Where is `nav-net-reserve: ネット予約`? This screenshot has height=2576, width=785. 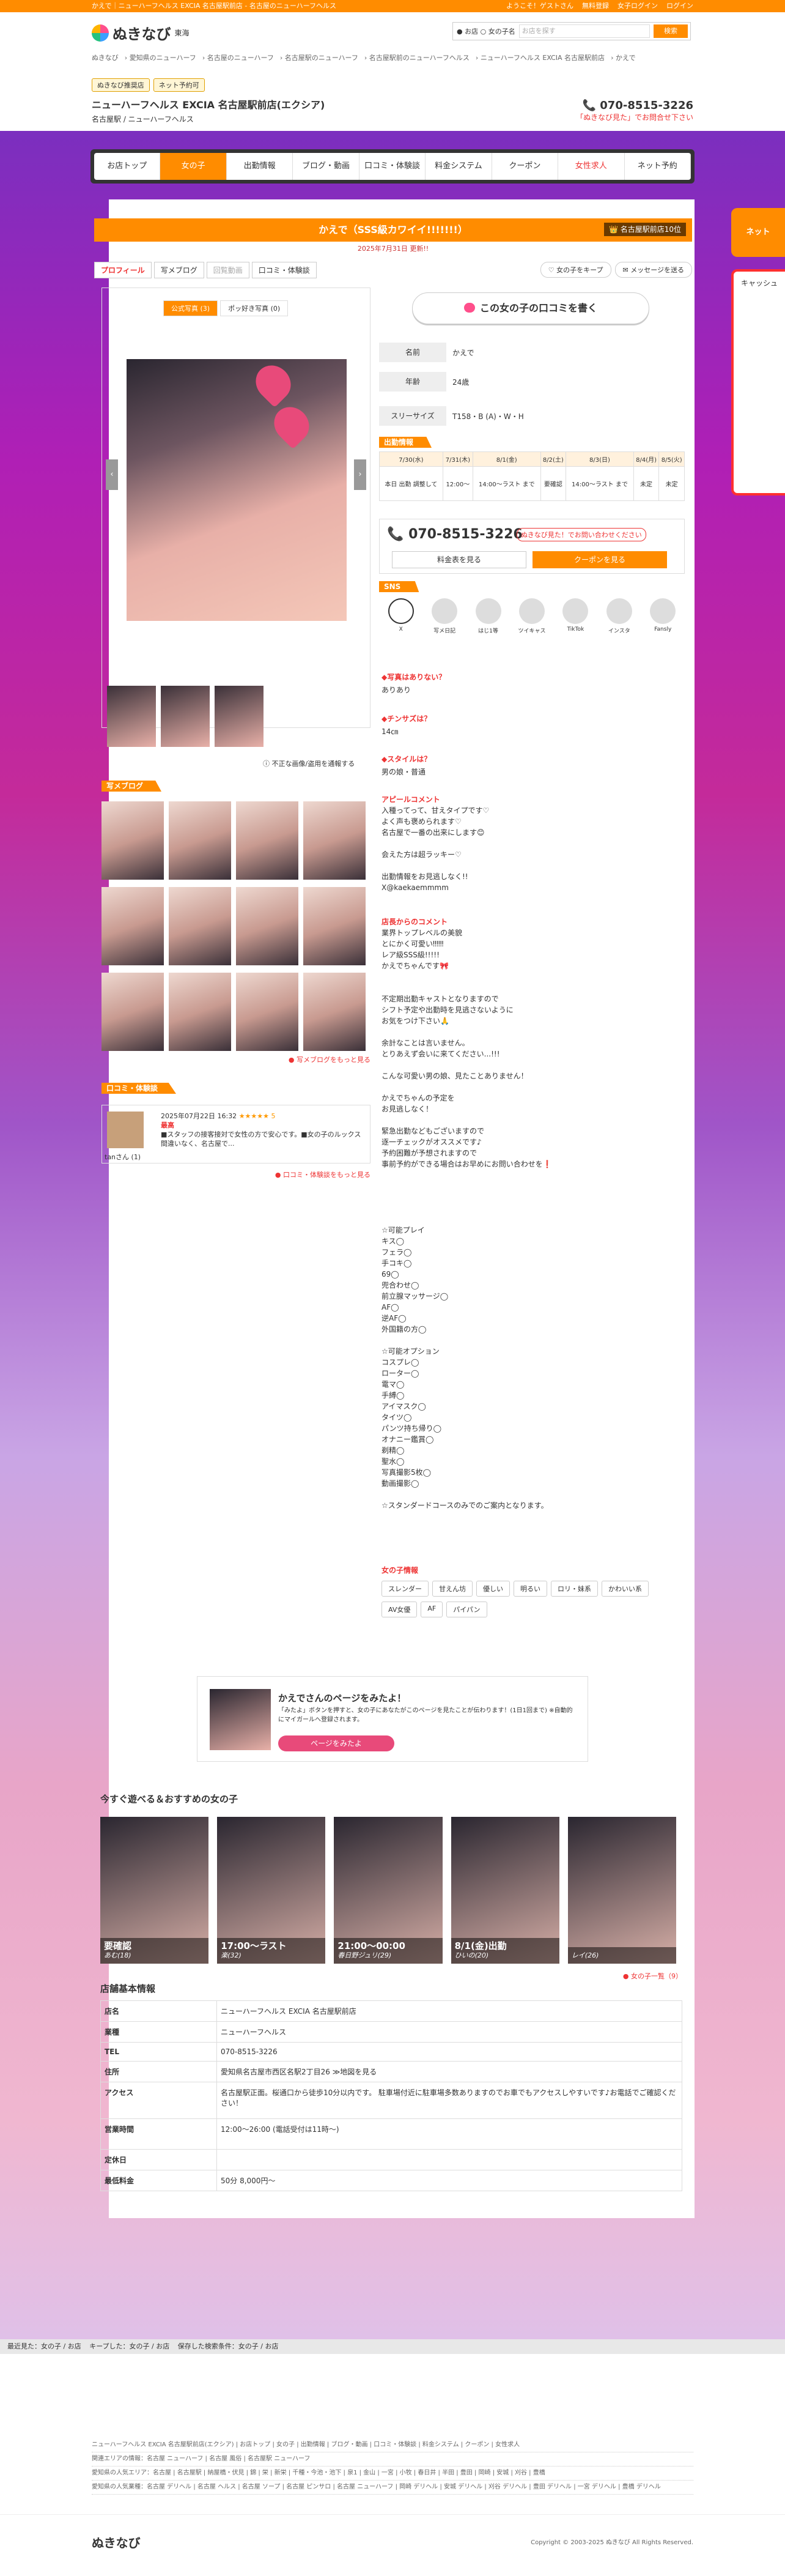
nav-net-reserve: ネット予約 is located at coordinates (658, 166).